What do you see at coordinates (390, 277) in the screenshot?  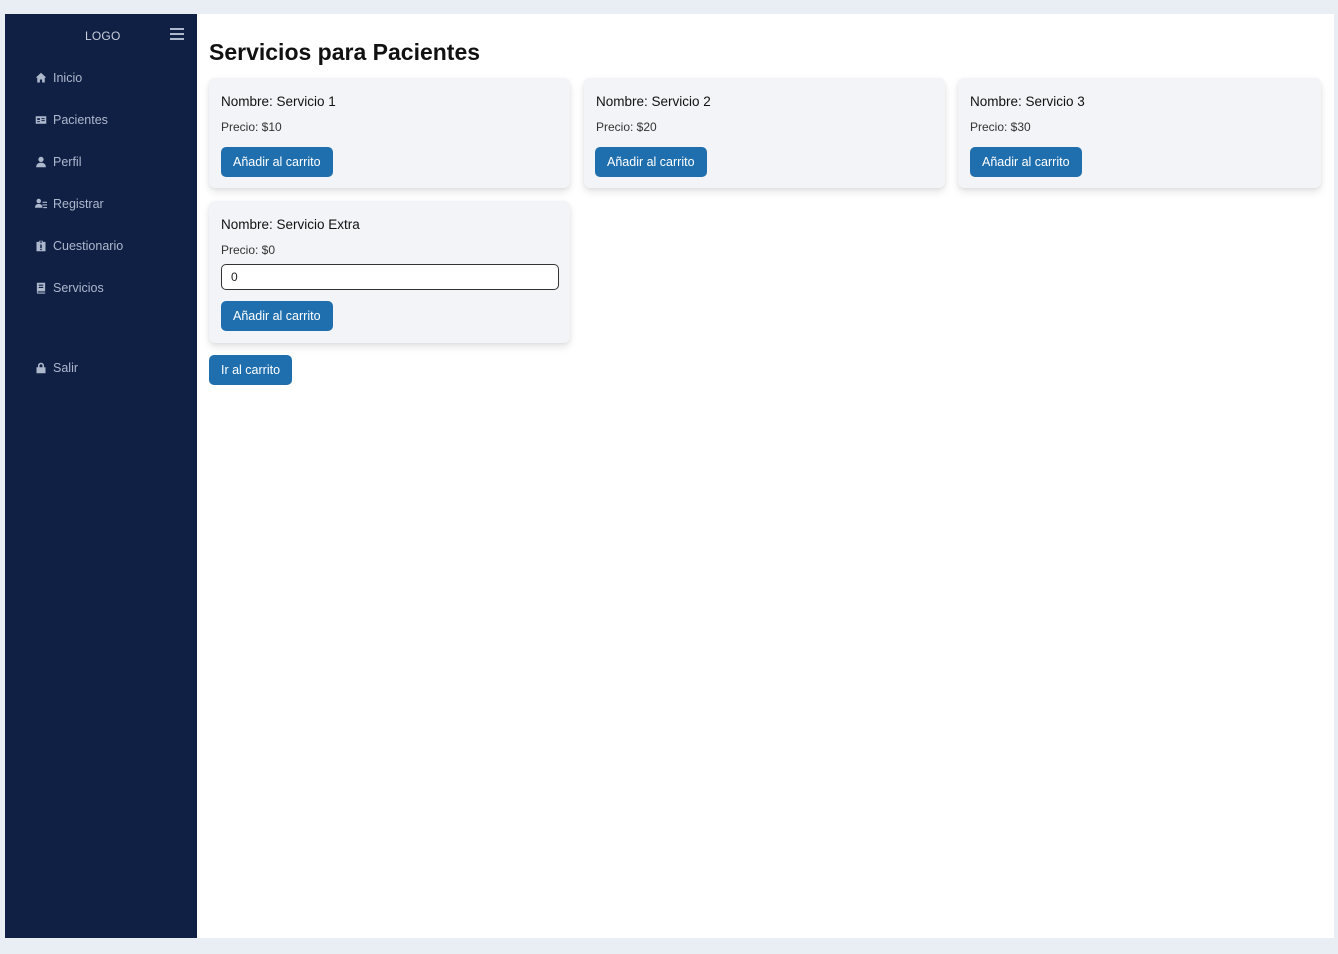 I see `extra-price-input` at bounding box center [390, 277].